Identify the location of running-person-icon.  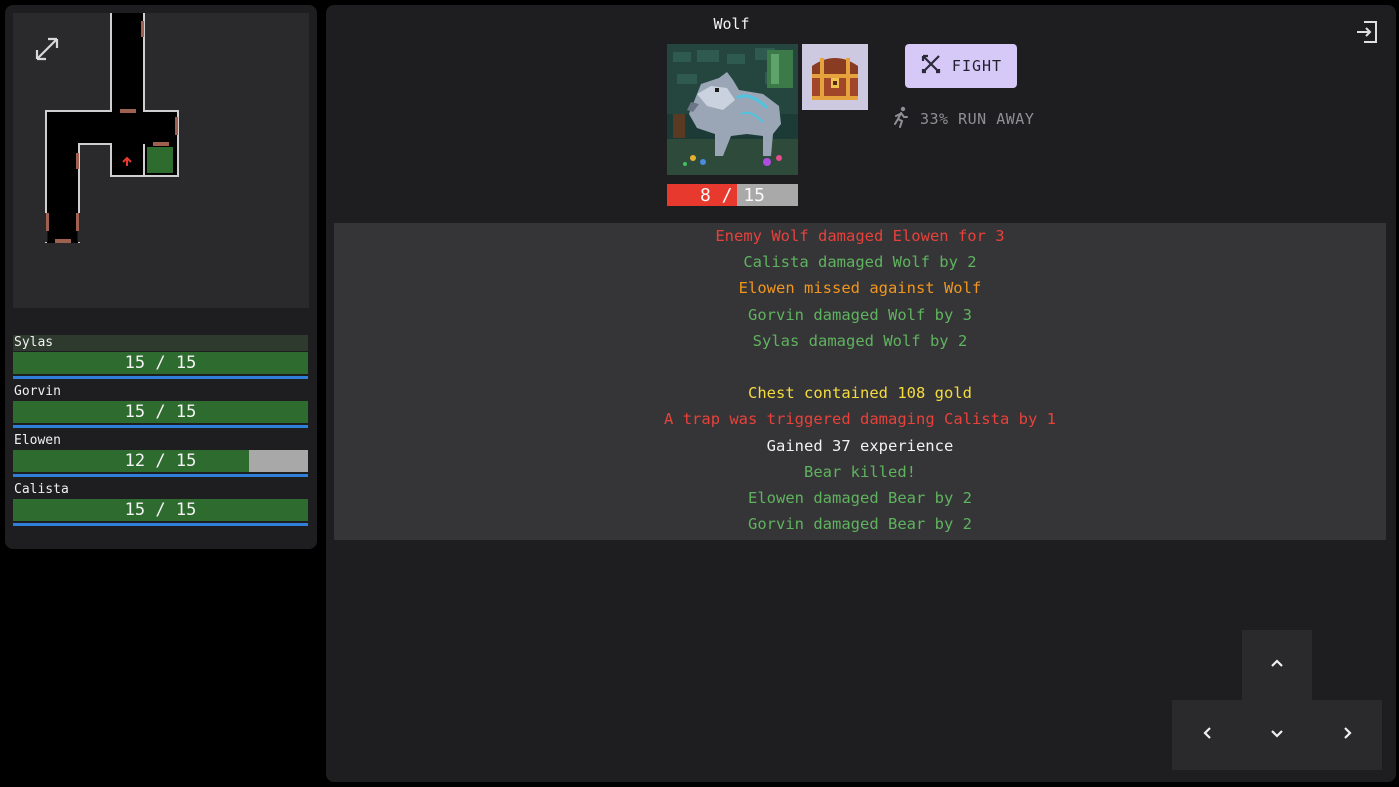
(901, 119).